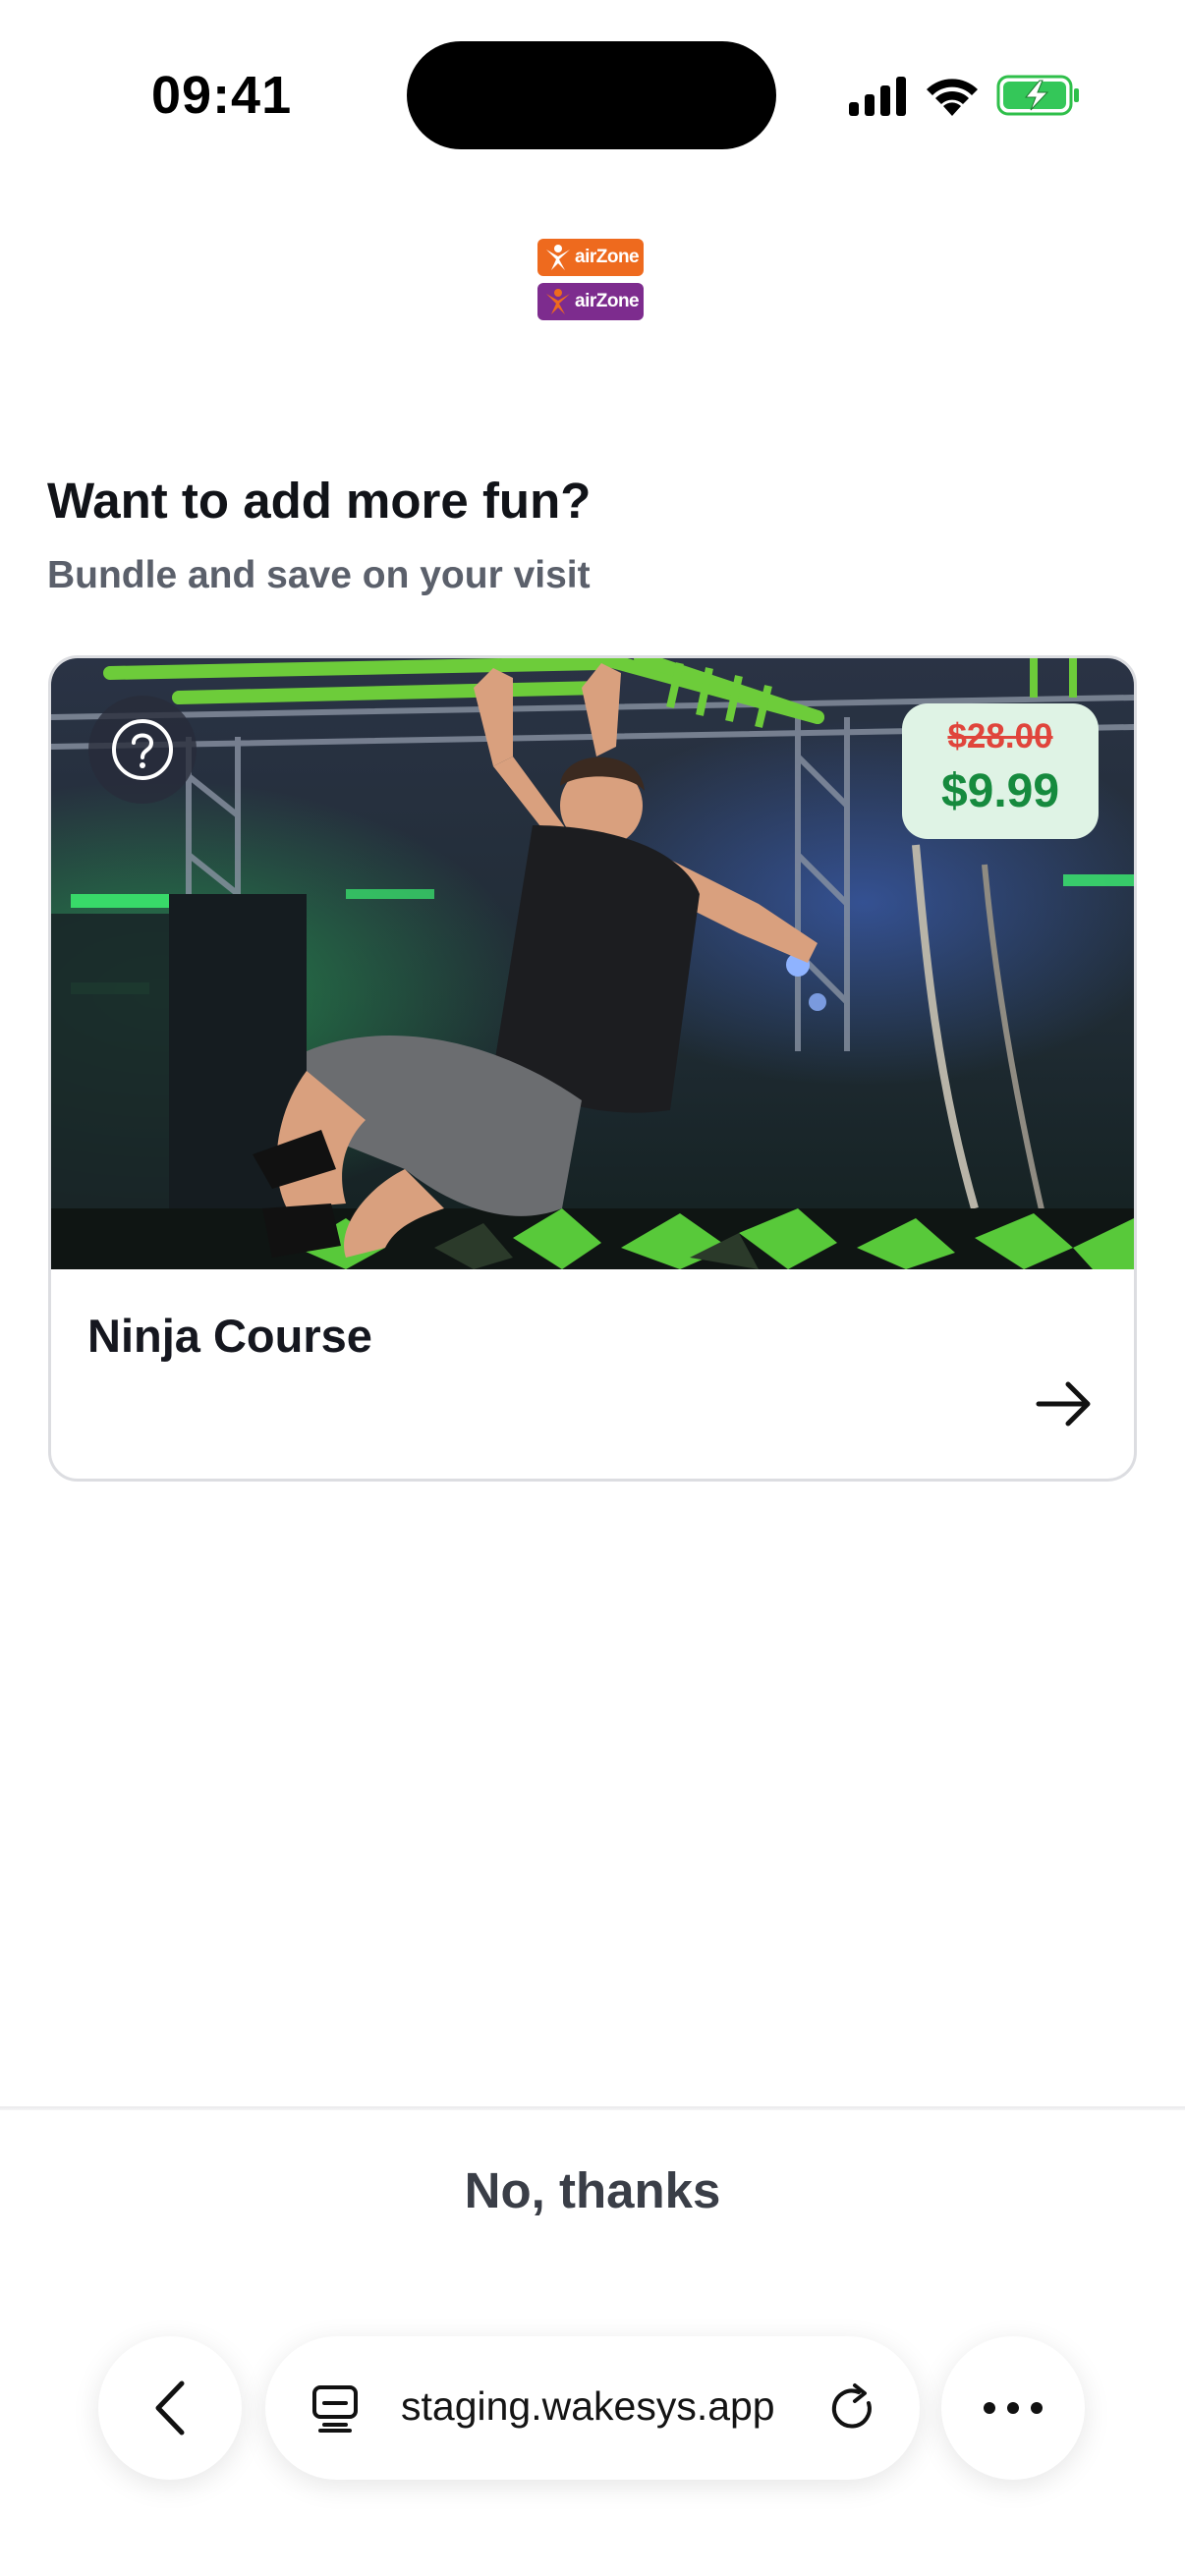 Image resolution: width=1185 pixels, height=2576 pixels. I want to click on url-text: staging.wakesys.app, so click(588, 2406).